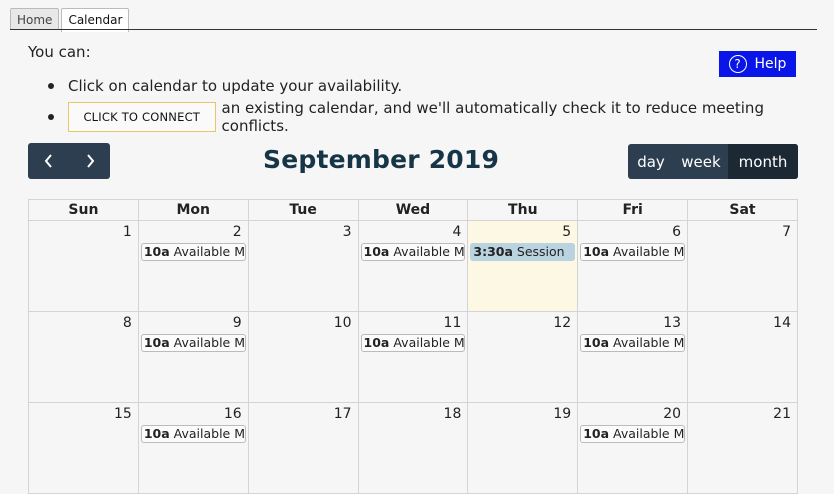 This screenshot has height=494, width=834. I want to click on tab-home: Home, so click(35, 19).